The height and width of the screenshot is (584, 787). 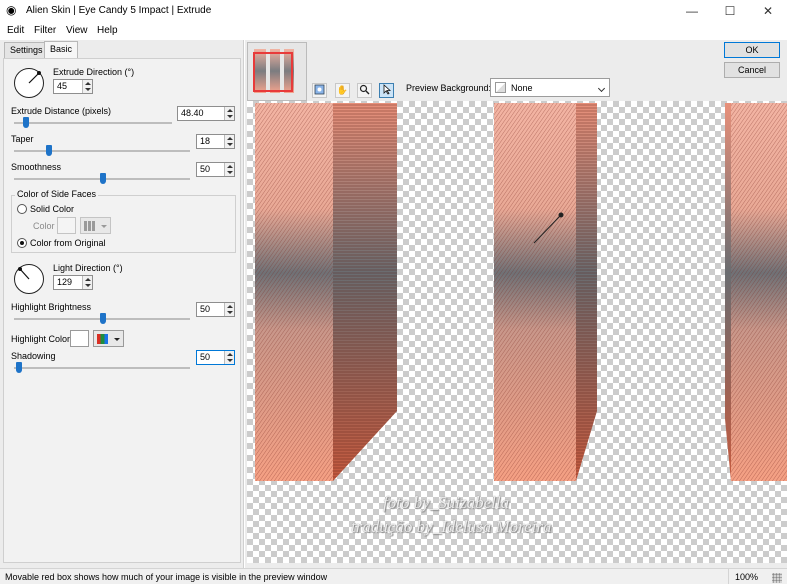 What do you see at coordinates (65, 282) in the screenshot?
I see `light-direction-value: 129` at bounding box center [65, 282].